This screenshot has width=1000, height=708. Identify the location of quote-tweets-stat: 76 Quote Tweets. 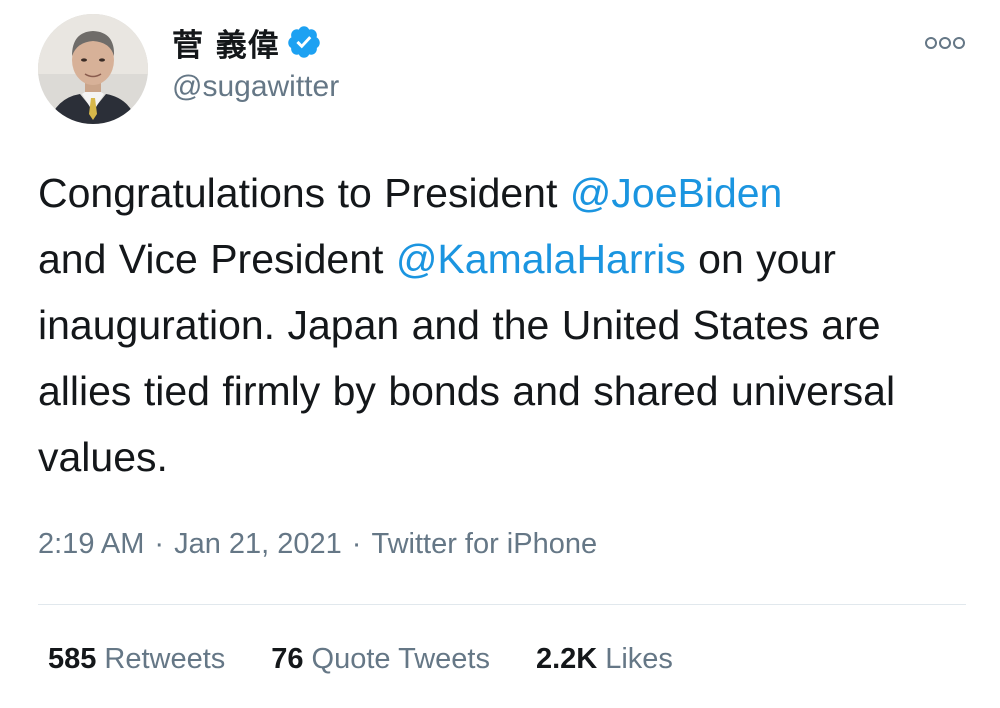
(380, 659).